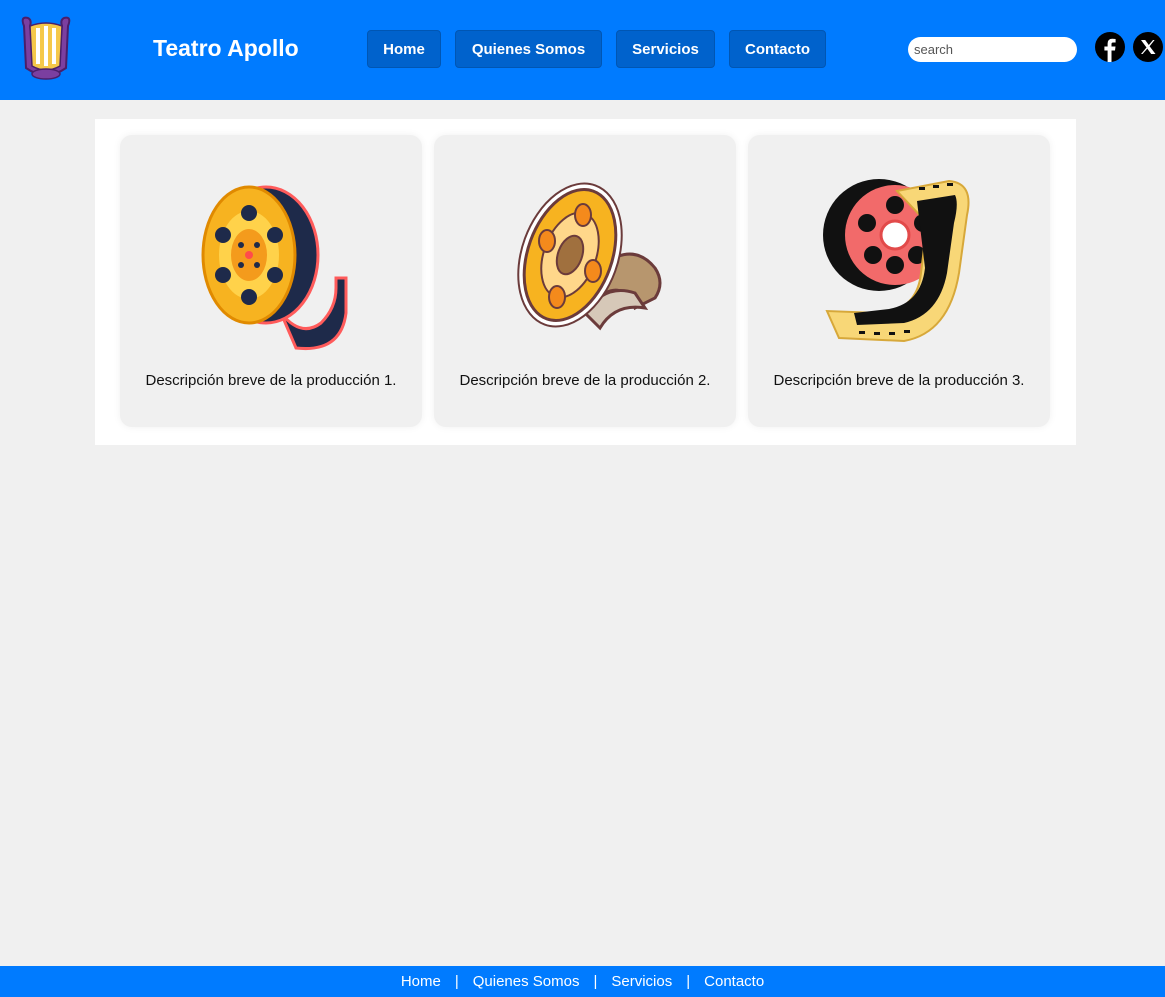 This screenshot has height=997, width=1165. I want to click on production-card: Descripción breve de la producción 3., so click(899, 281).